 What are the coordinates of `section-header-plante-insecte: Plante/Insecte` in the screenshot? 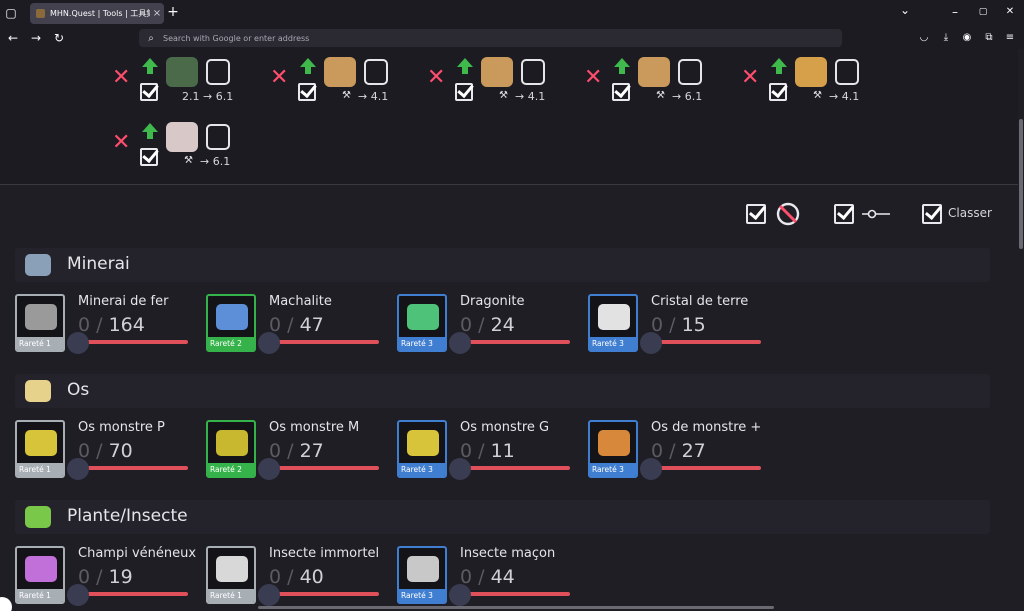 It's located at (502, 517).